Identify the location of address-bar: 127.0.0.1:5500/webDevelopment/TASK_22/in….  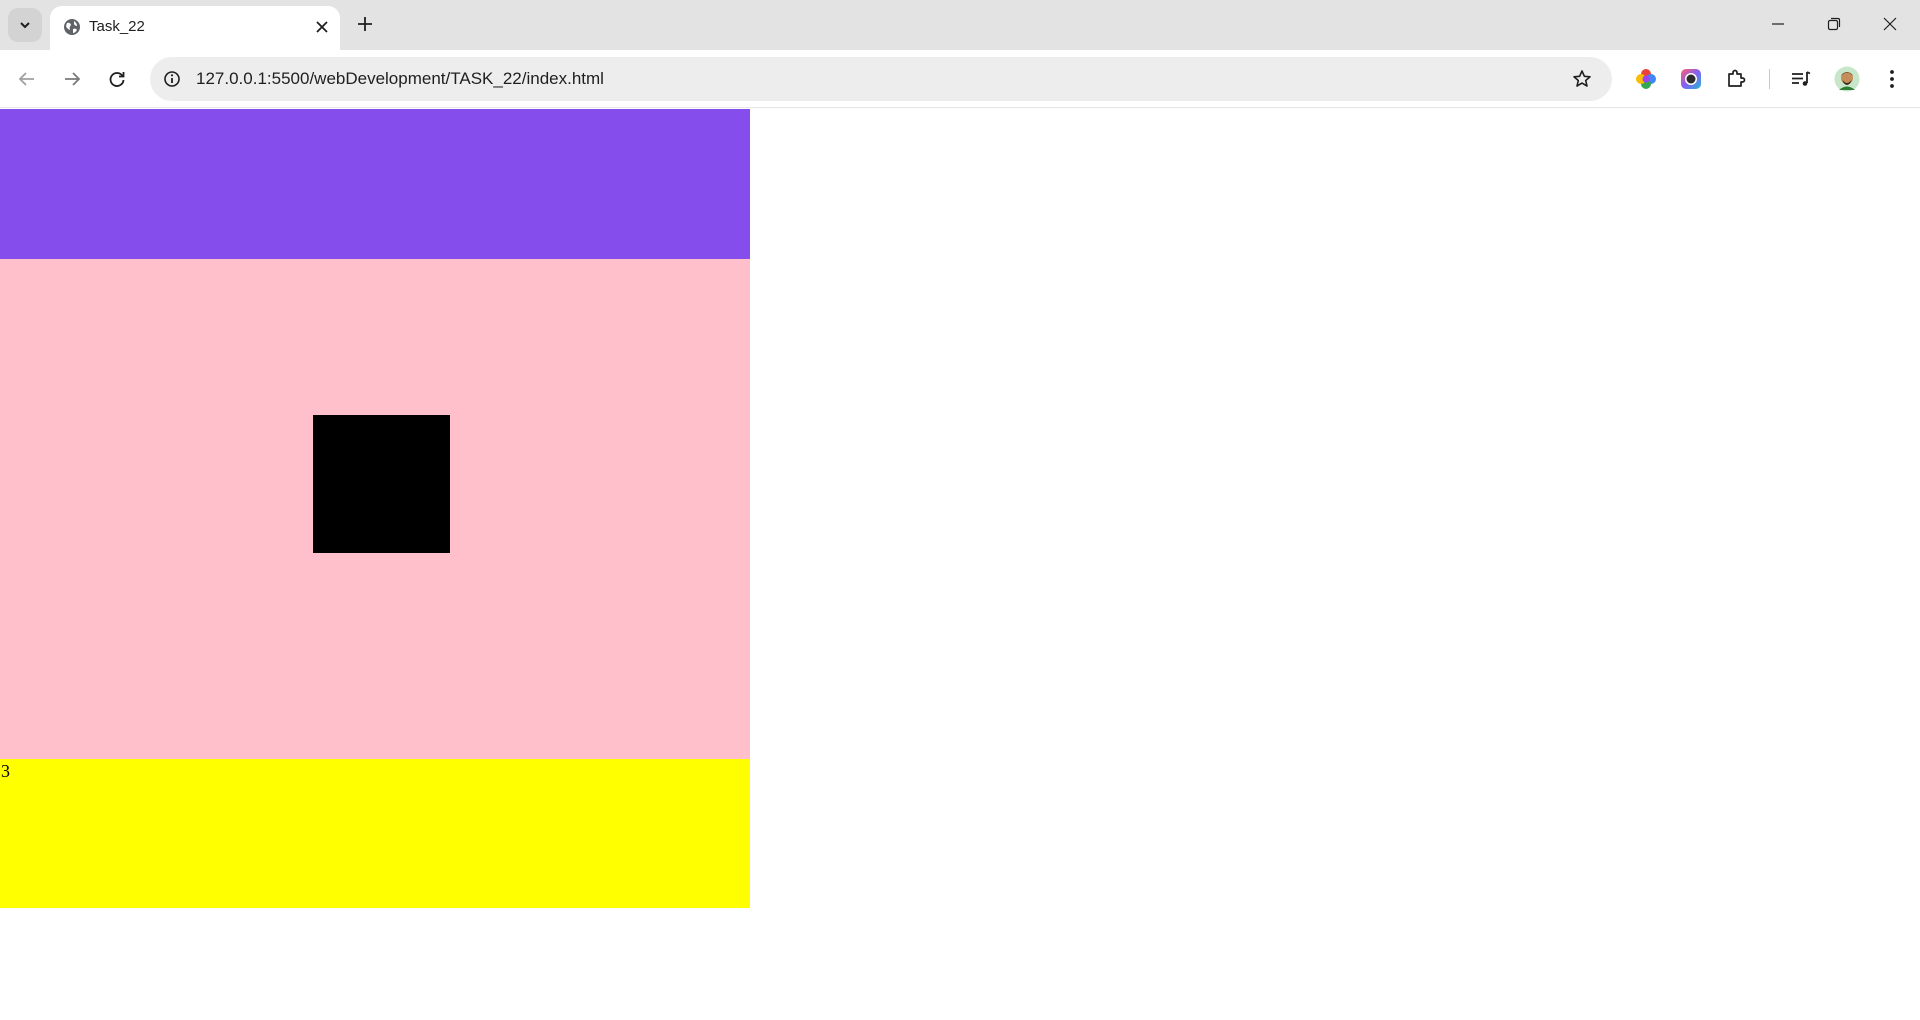
(881, 79).